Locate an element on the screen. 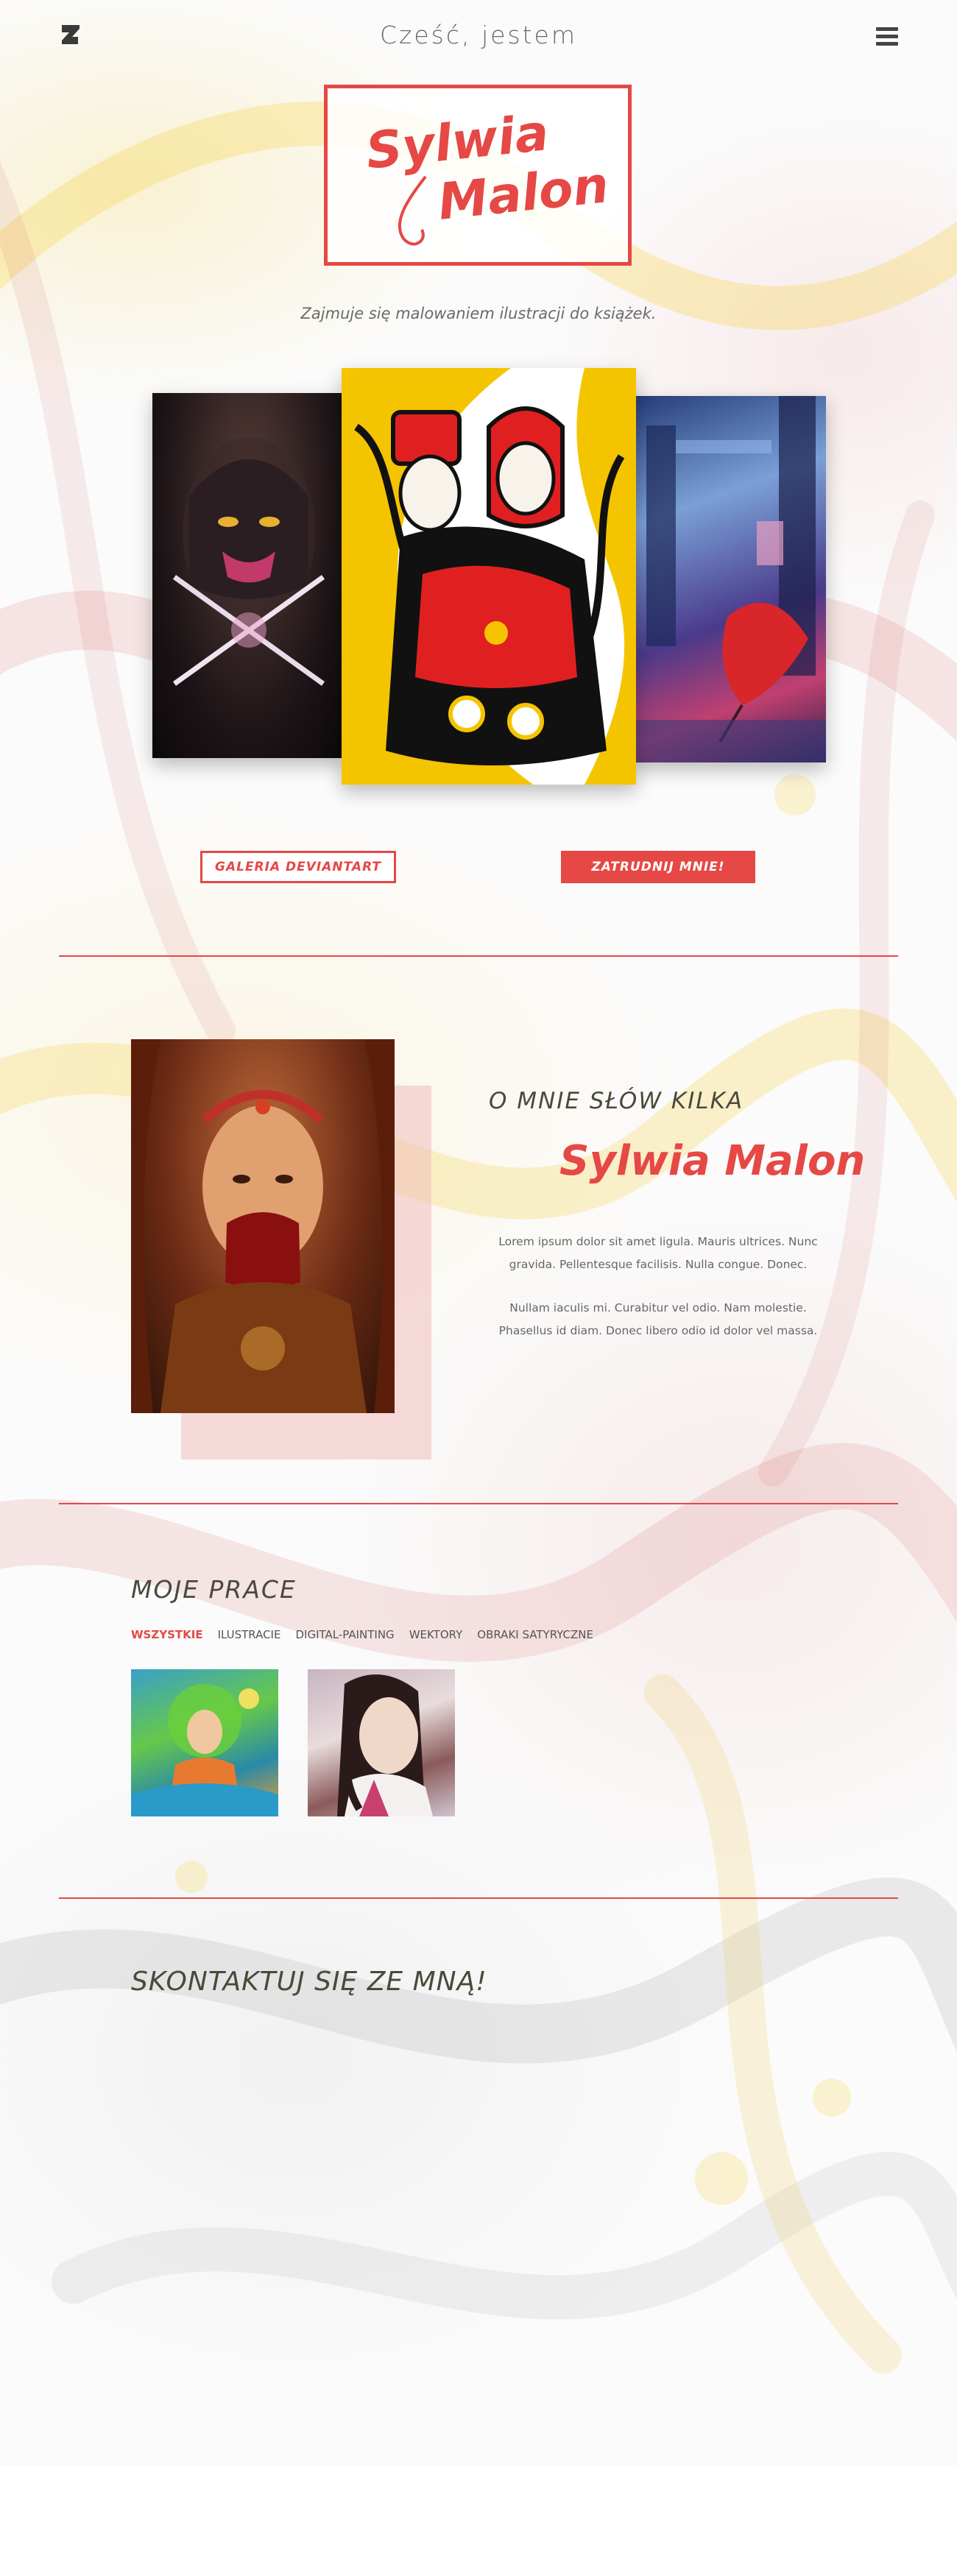 This screenshot has width=957, height=2576. deviantart-gallery-button: GALERIA DEVIANTART is located at coordinates (298, 867).